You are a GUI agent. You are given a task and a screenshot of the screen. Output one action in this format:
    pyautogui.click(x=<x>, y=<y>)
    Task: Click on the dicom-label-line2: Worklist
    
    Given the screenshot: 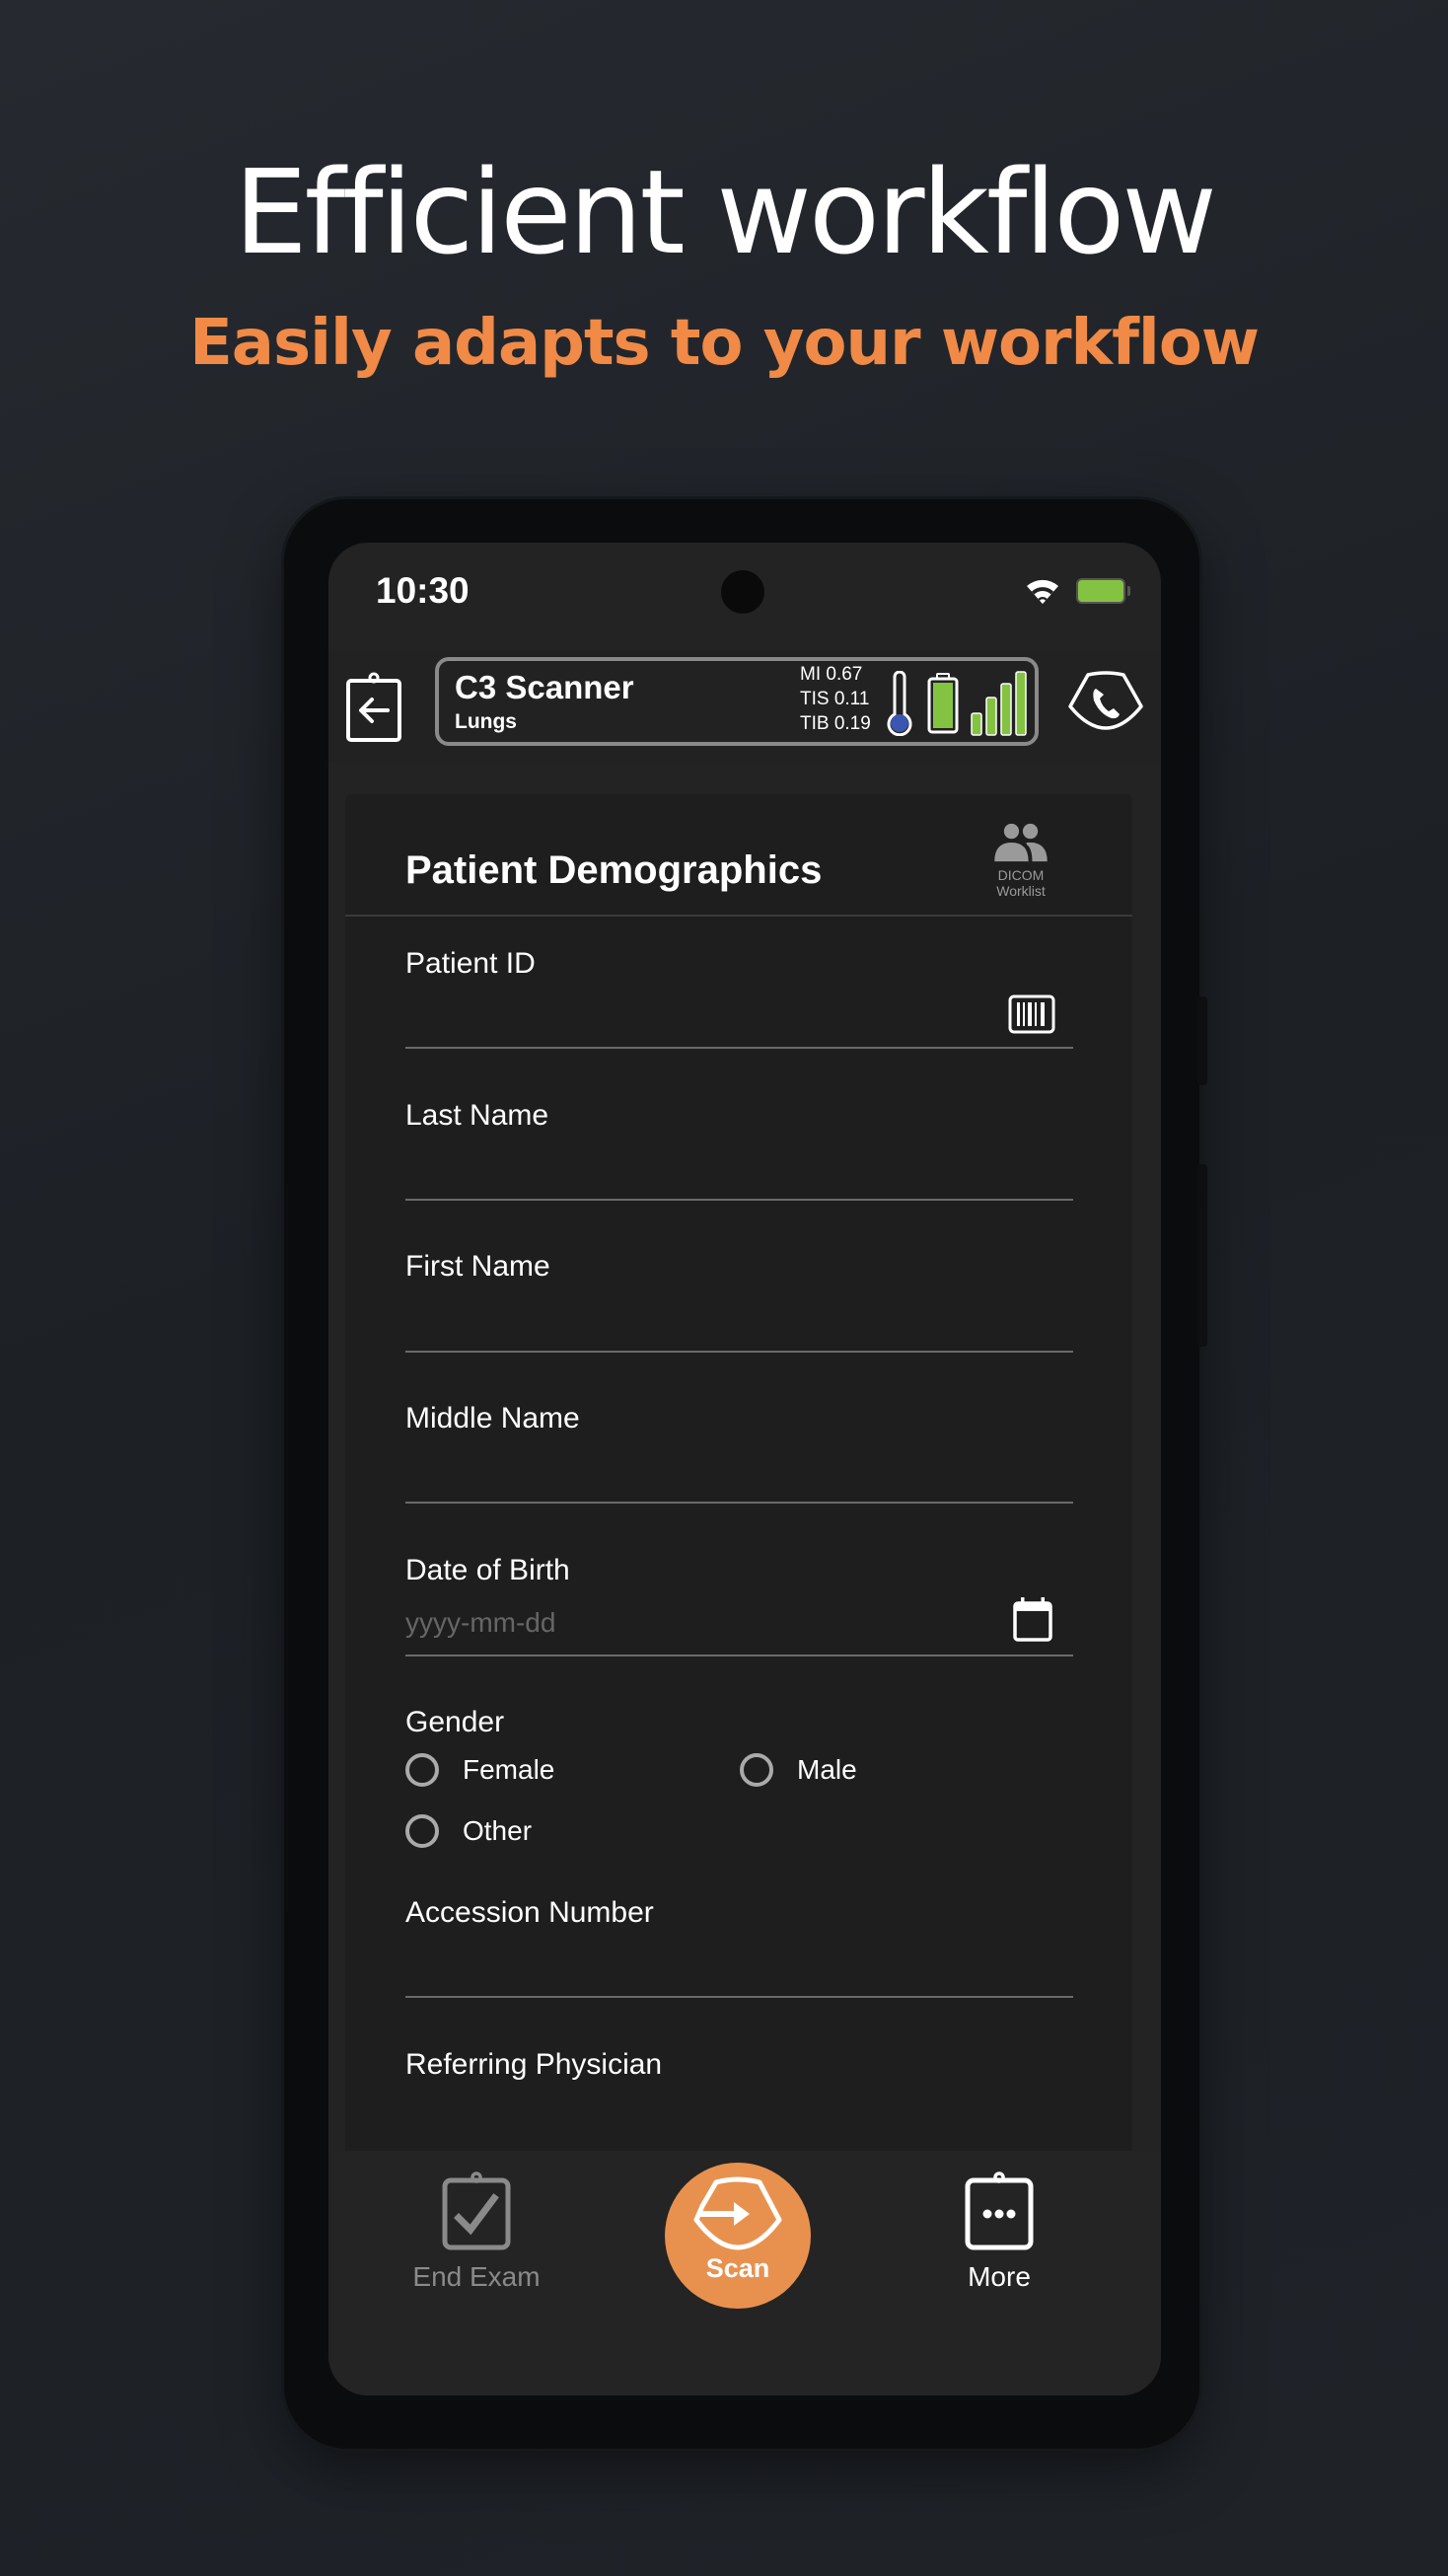 What is the action you would take?
    pyautogui.click(x=1021, y=891)
    